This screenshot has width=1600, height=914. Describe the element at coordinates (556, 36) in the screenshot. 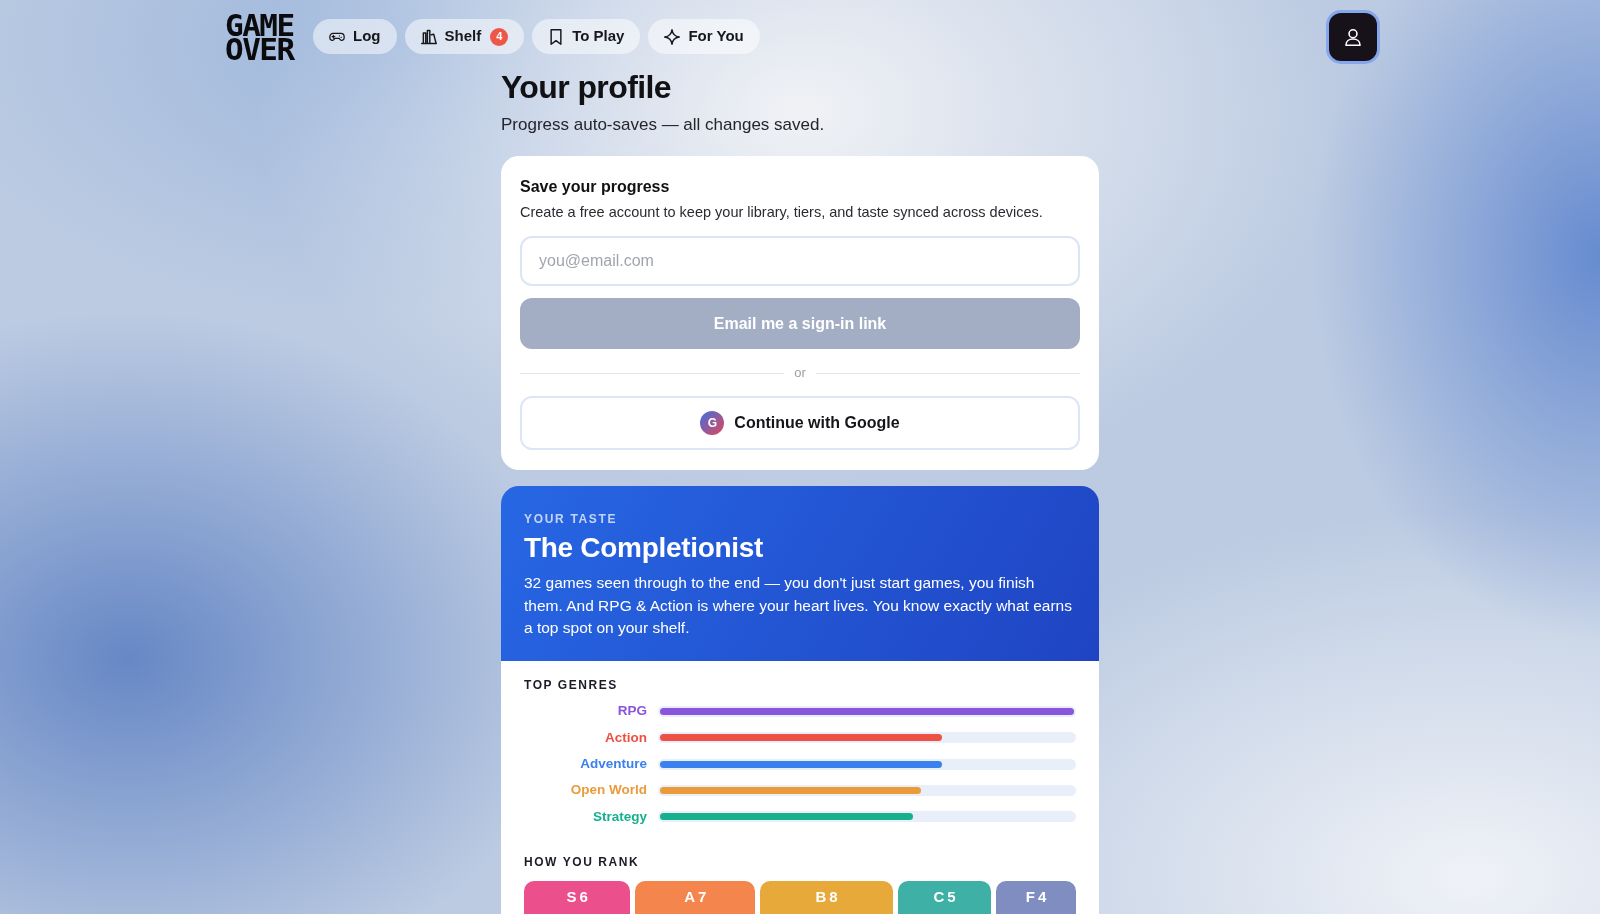

I see `bookmark-icon` at that location.